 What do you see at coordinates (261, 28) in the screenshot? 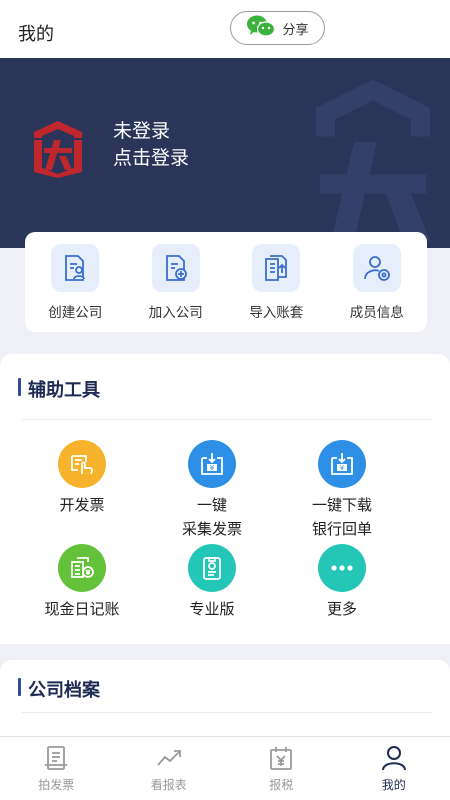
I see `wechat-icon` at bounding box center [261, 28].